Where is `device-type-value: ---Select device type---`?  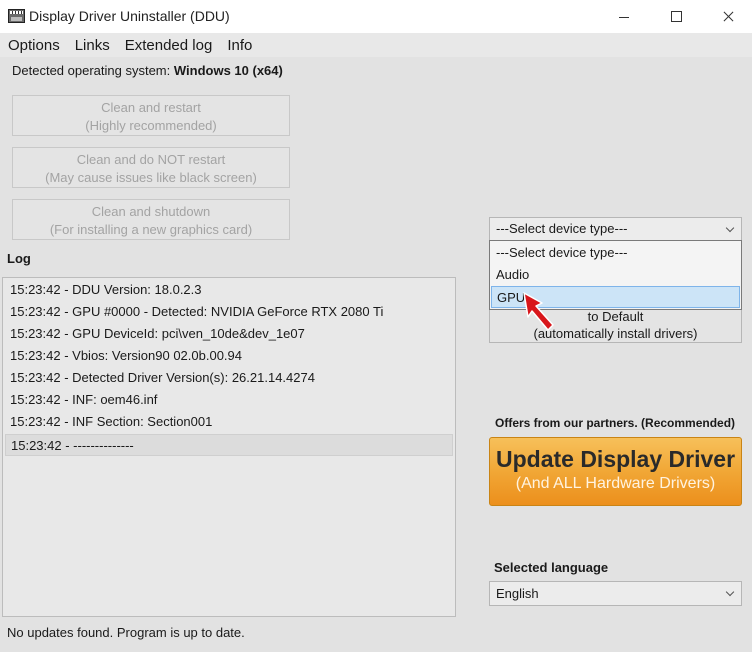 device-type-value: ---Select device type--- is located at coordinates (562, 228).